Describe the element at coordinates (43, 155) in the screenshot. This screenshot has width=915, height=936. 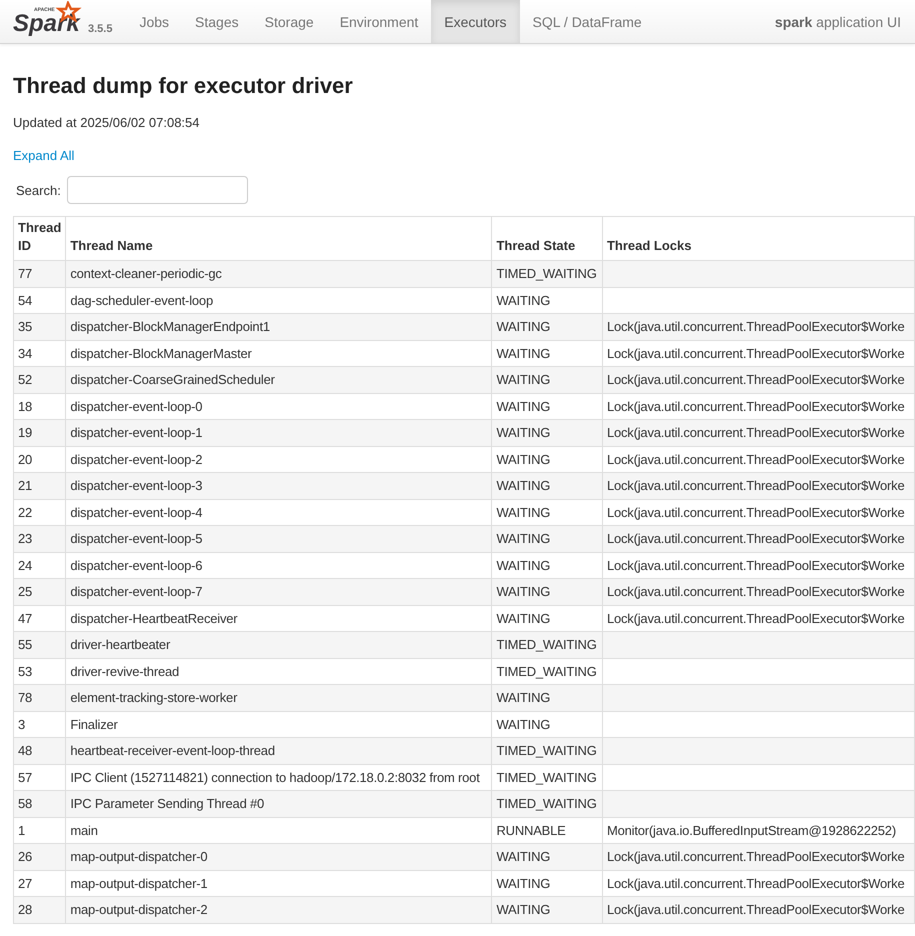
I see `expand-all-link: Expand All` at that location.